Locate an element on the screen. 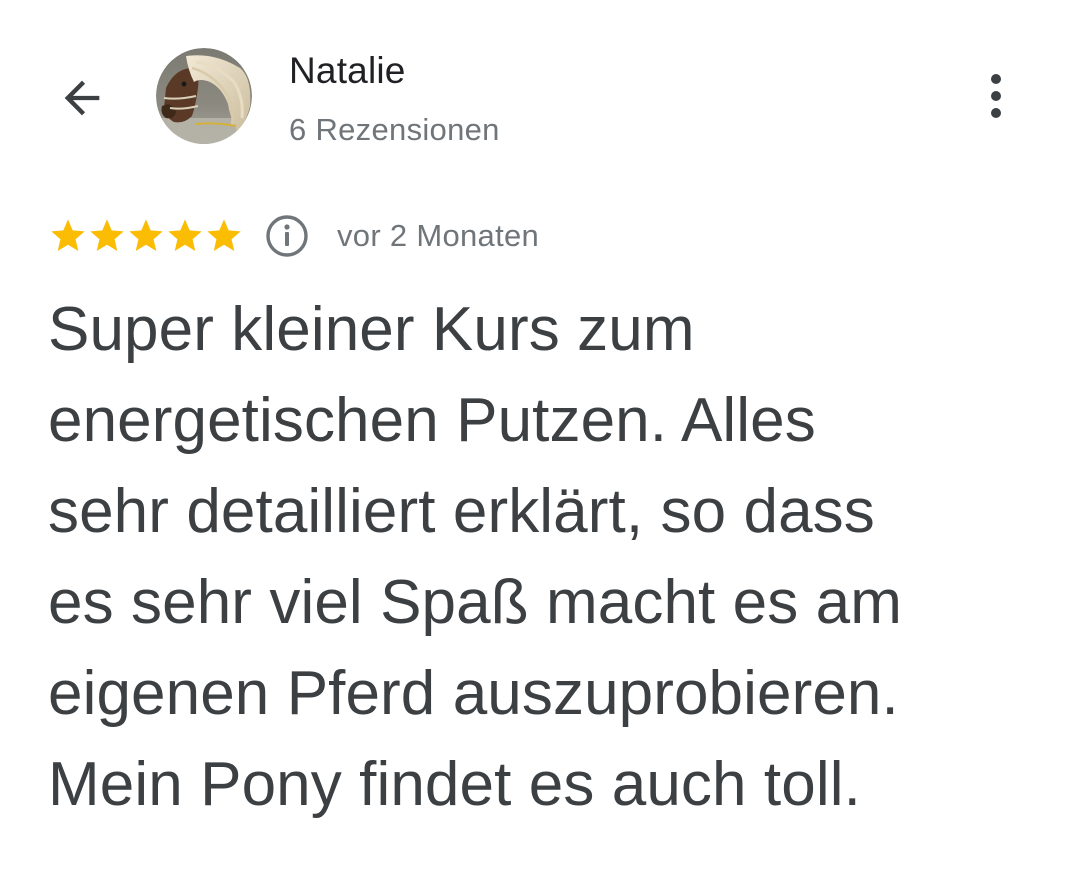 This screenshot has width=1080, height=889. info-icon is located at coordinates (287, 236).